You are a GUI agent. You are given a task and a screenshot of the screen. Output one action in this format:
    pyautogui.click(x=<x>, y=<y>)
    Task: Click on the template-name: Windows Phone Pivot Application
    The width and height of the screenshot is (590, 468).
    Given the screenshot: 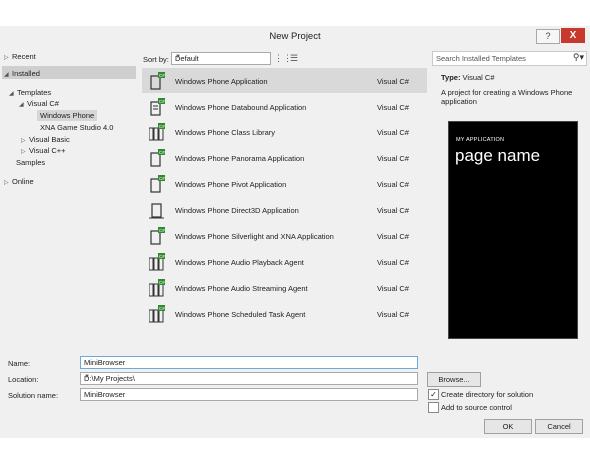 What is the action you would take?
    pyautogui.click(x=231, y=184)
    